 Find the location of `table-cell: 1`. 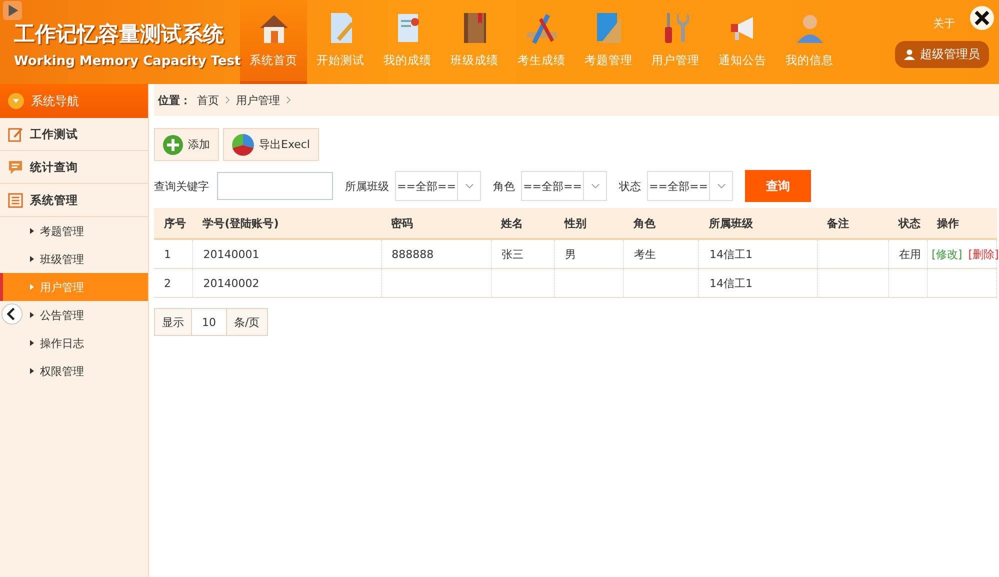

table-cell: 1 is located at coordinates (173, 253).